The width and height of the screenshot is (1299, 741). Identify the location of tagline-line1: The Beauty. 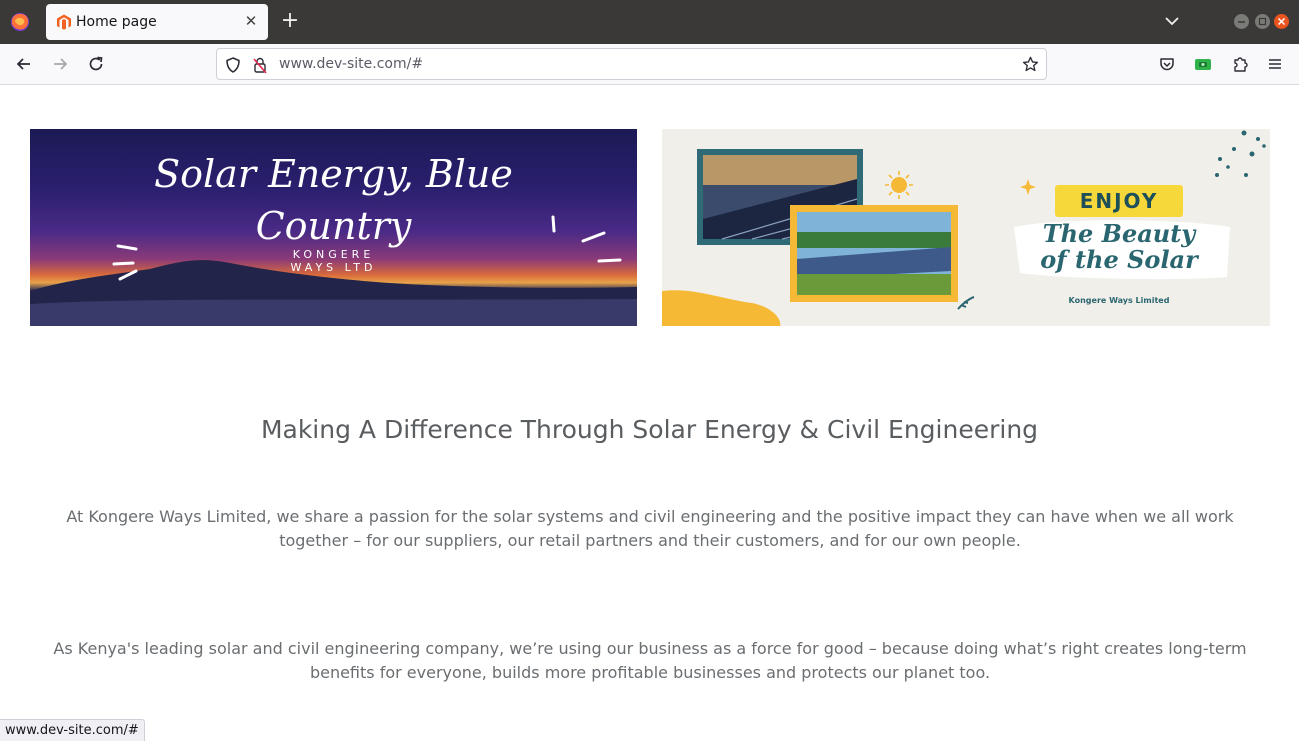
(1119, 233).